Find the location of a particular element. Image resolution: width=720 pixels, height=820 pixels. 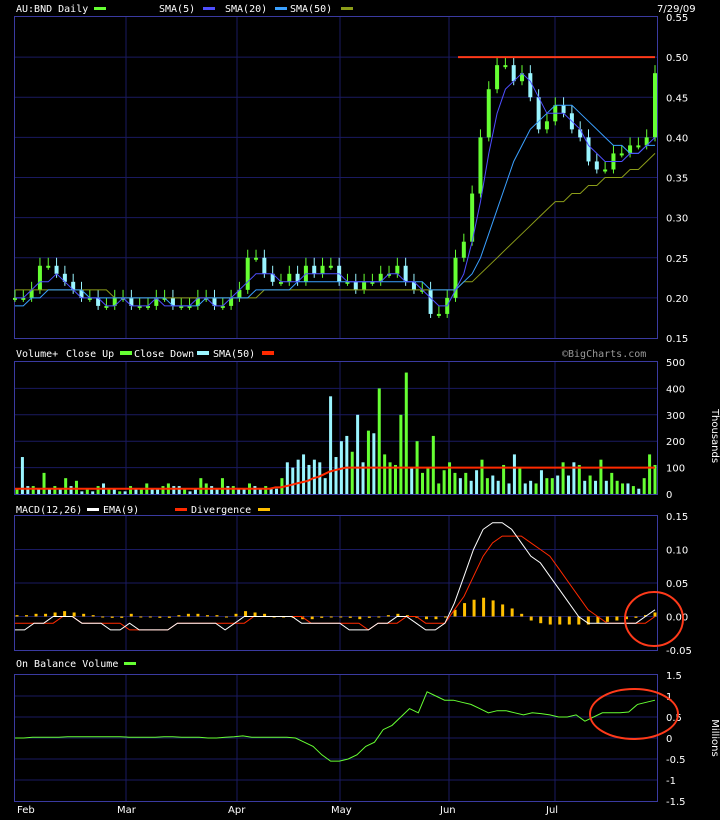

x-tick-label: Mar is located at coordinates (127, 810).